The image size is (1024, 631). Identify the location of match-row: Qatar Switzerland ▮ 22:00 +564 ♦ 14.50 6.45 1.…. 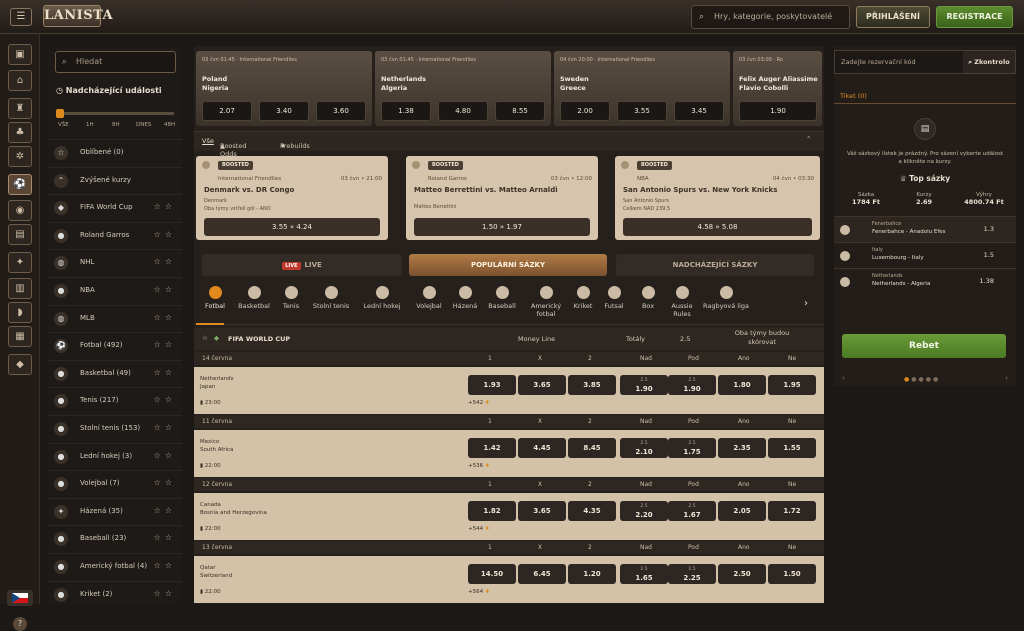
(509, 579).